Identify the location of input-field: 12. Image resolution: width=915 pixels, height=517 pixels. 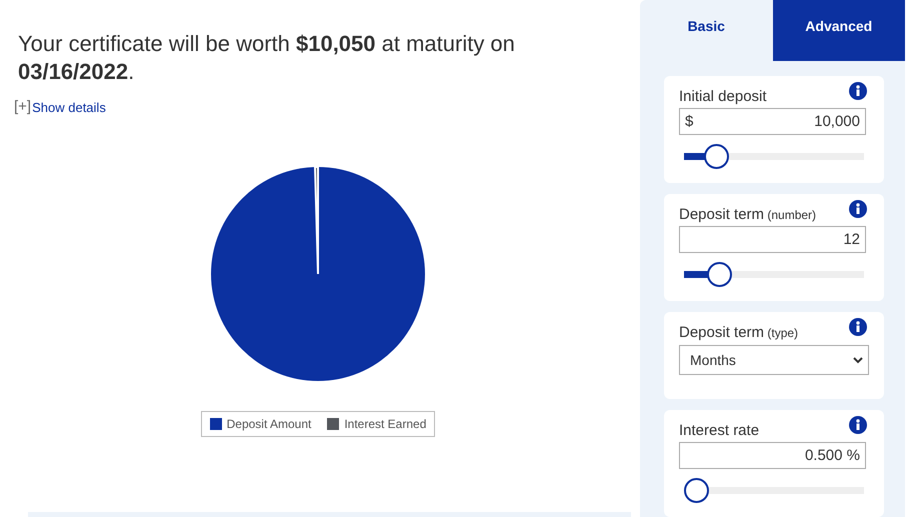
(772, 239).